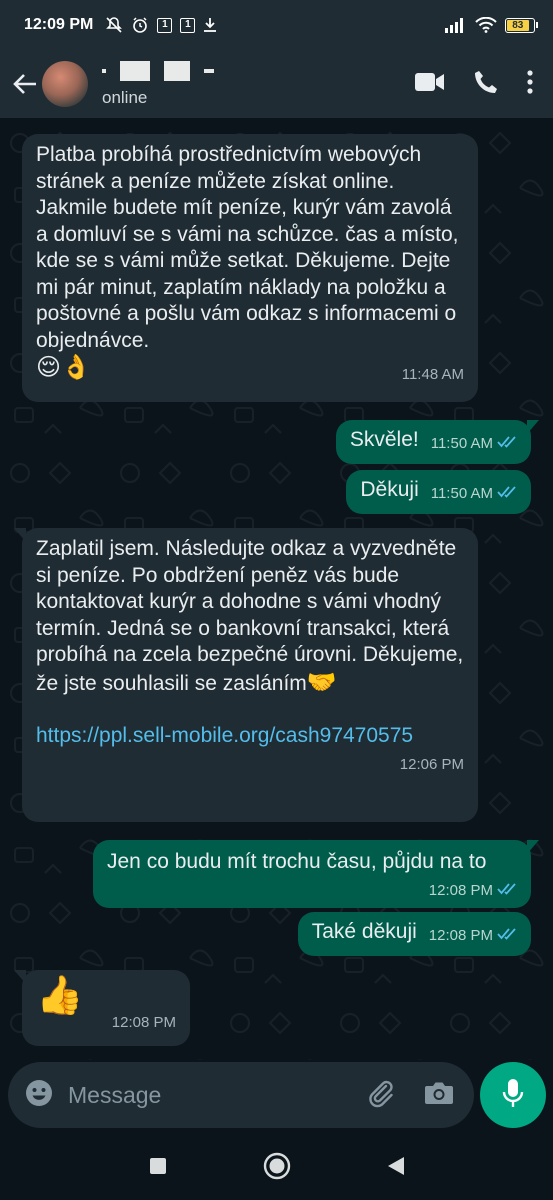 This screenshot has height=1200, width=553. What do you see at coordinates (276, 84) in the screenshot?
I see `chat-header: online` at bounding box center [276, 84].